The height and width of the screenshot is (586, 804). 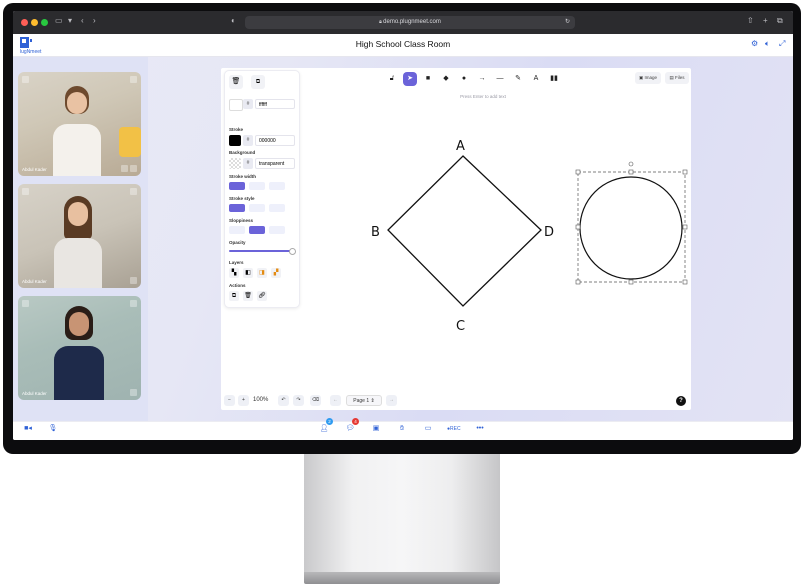 I want to click on delete-icon: 🗑︎, so click(x=248, y=296).